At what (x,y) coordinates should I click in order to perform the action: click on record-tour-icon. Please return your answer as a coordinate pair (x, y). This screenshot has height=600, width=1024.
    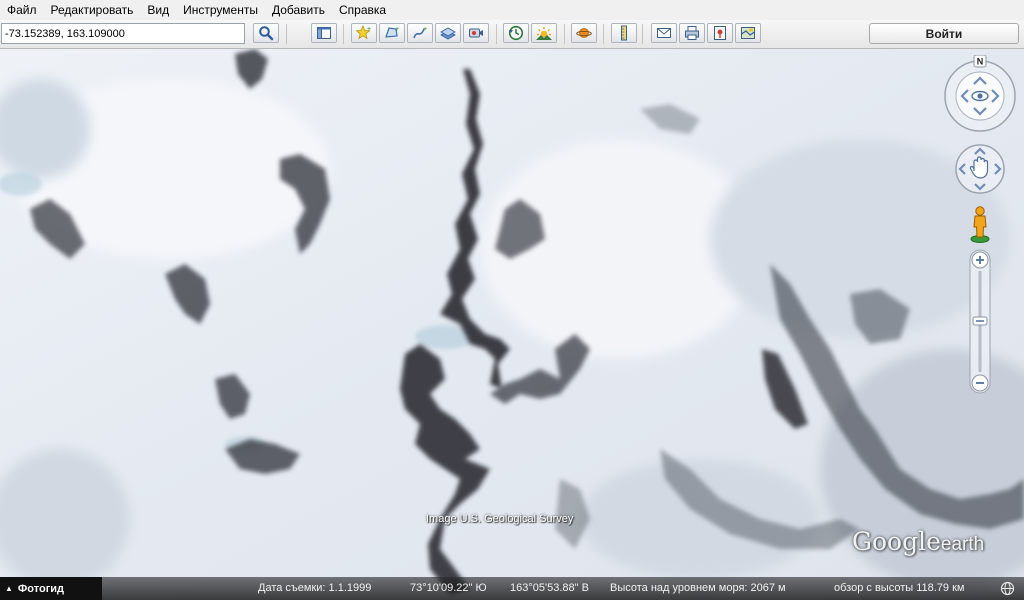
    Looking at the image, I should click on (476, 33).